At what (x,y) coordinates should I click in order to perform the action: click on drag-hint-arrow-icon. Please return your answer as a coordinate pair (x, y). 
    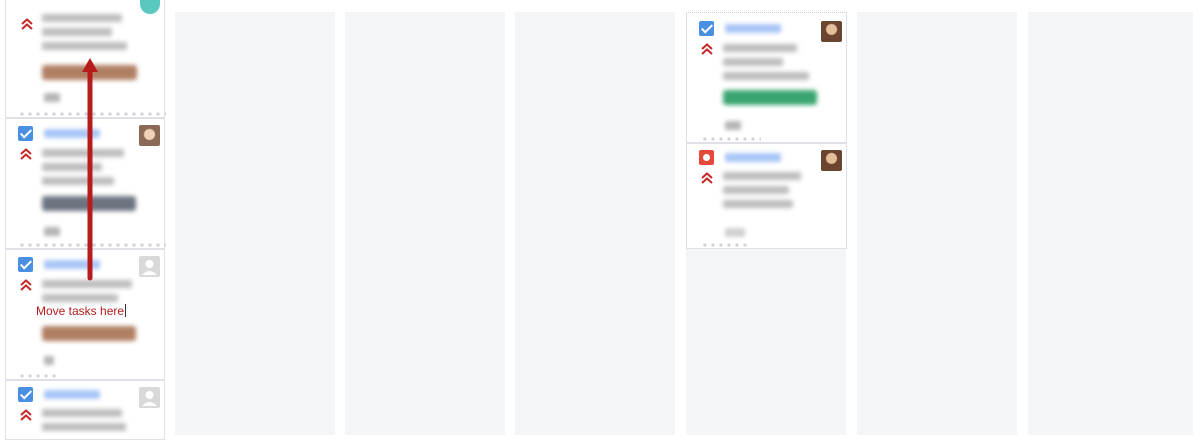
    Looking at the image, I should click on (90, 169).